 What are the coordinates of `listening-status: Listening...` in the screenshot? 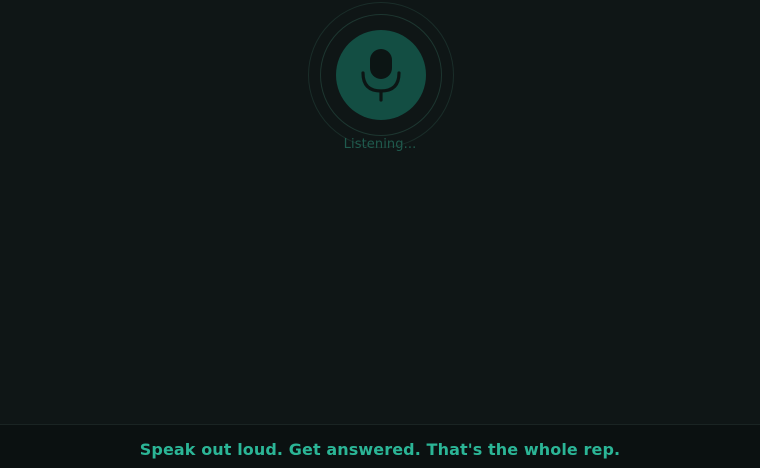 It's located at (380, 144).